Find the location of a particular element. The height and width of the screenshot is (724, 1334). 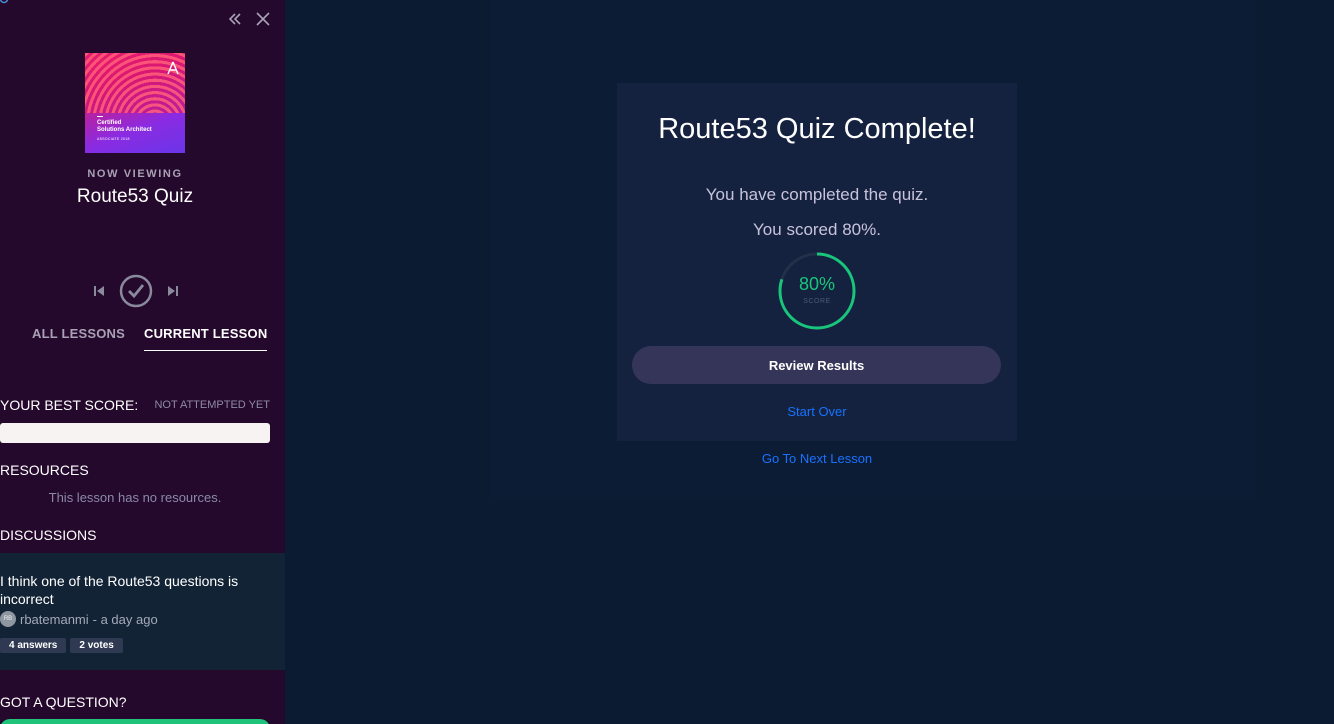

lesson-tabs: ALL LESSONS CURRENT LESSON is located at coordinates (150, 338).